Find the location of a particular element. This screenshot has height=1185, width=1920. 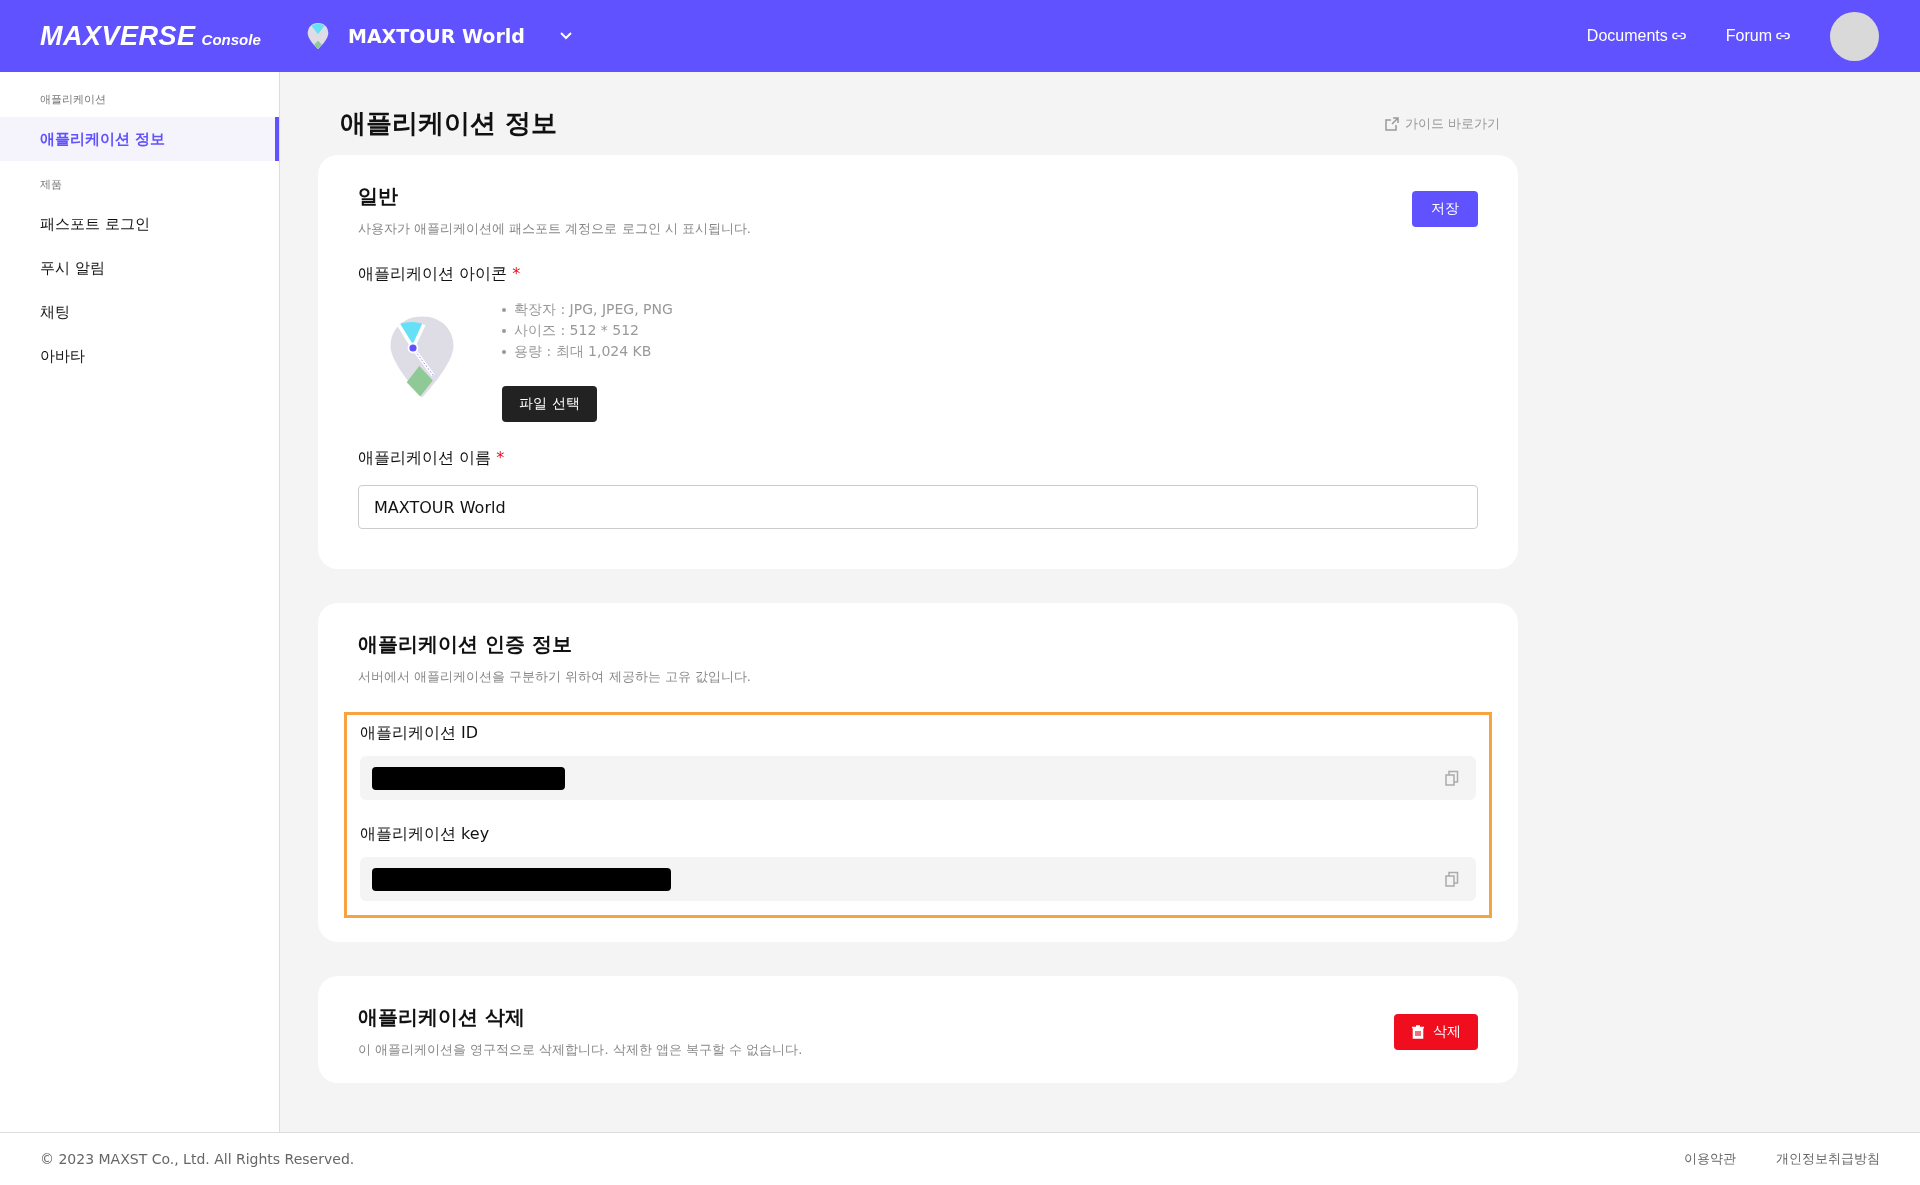

trash-icon is located at coordinates (1418, 1031).